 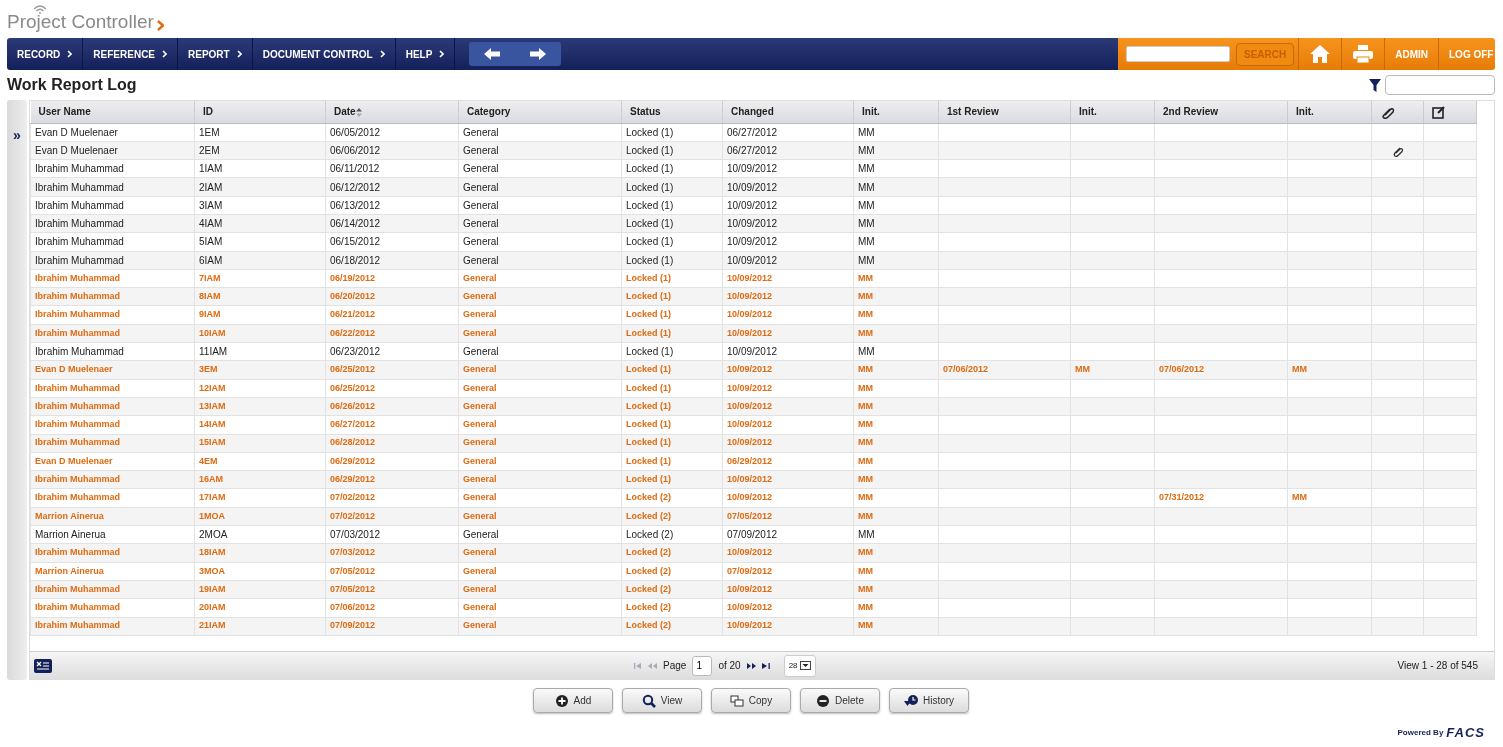 What do you see at coordinates (260, 168) in the screenshot?
I see `table-cell: 1IAM` at bounding box center [260, 168].